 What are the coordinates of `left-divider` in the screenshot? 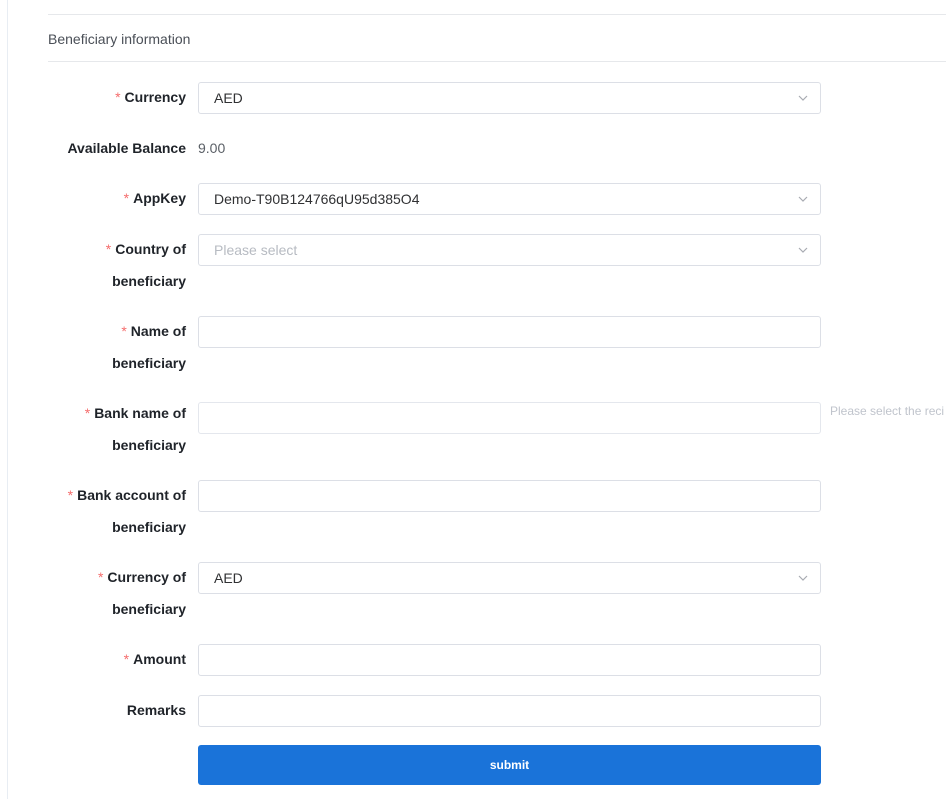 It's located at (7, 399).